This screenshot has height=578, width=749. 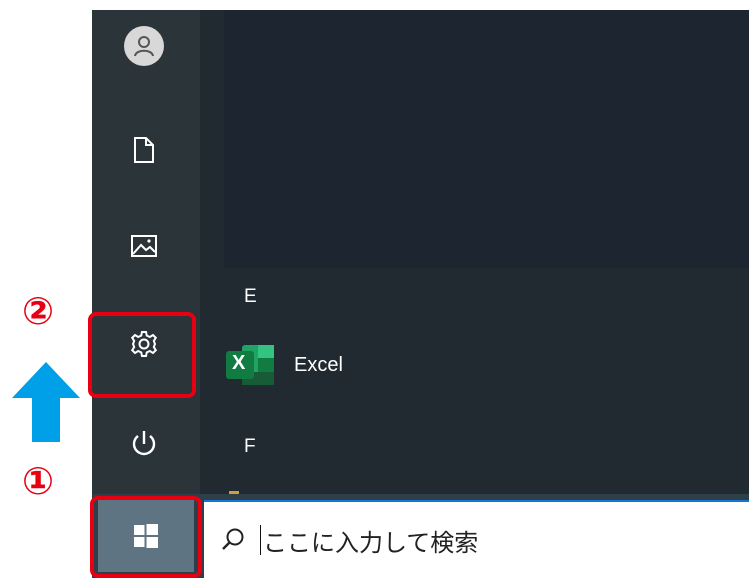 I want to click on power-icon, so click(x=144, y=443).